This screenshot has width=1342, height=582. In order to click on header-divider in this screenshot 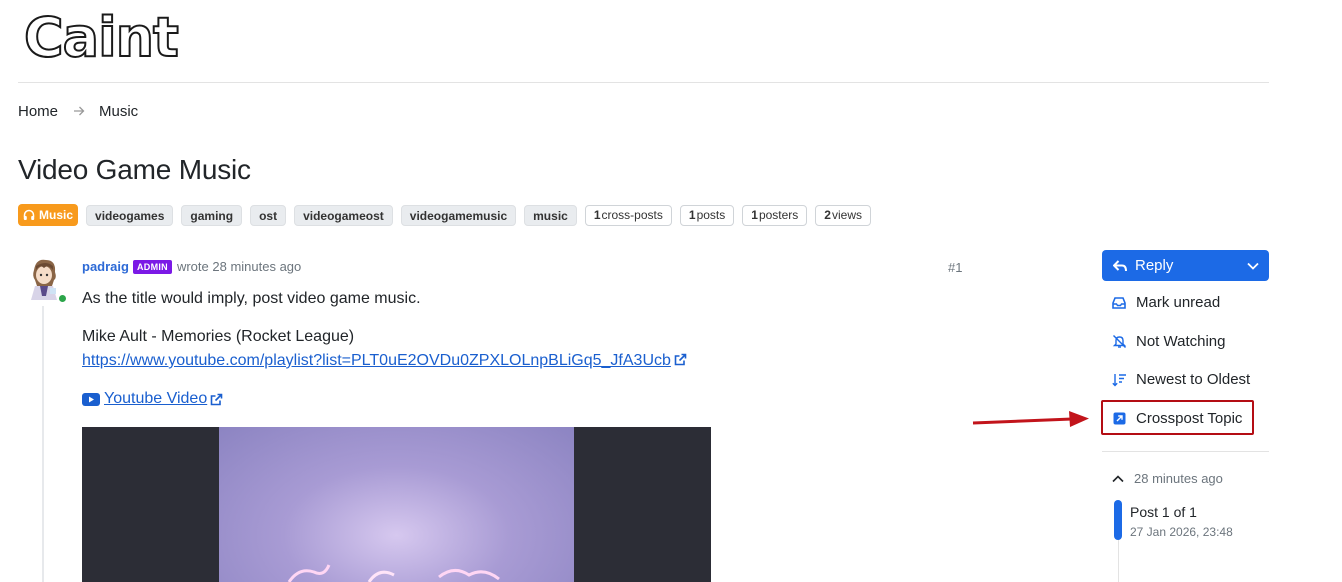, I will do `click(643, 82)`.